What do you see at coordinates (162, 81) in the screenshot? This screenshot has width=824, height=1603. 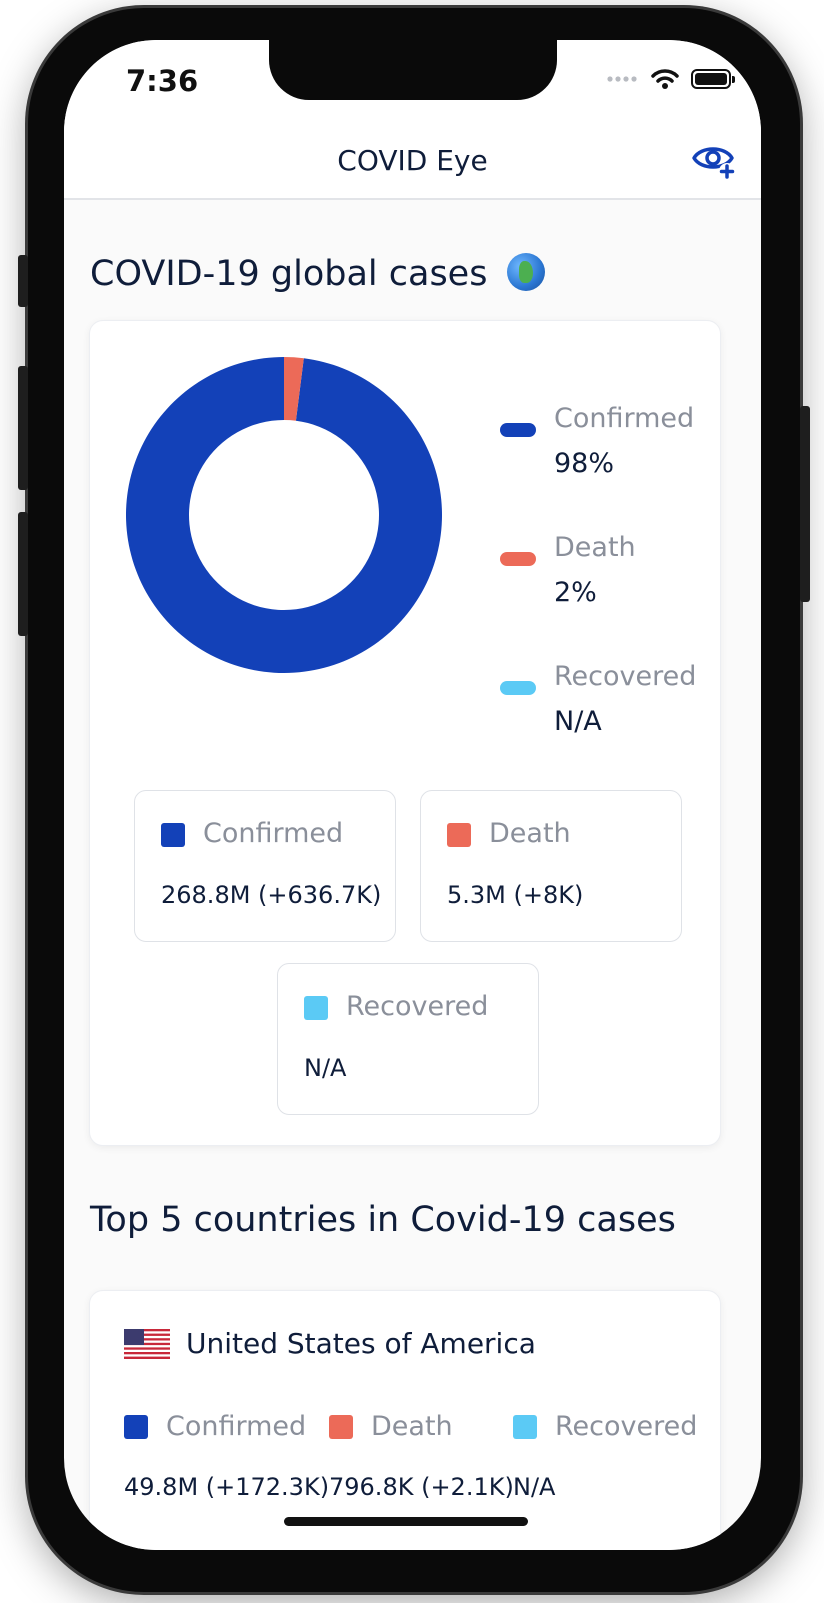 I see `status-time: 7:36` at bounding box center [162, 81].